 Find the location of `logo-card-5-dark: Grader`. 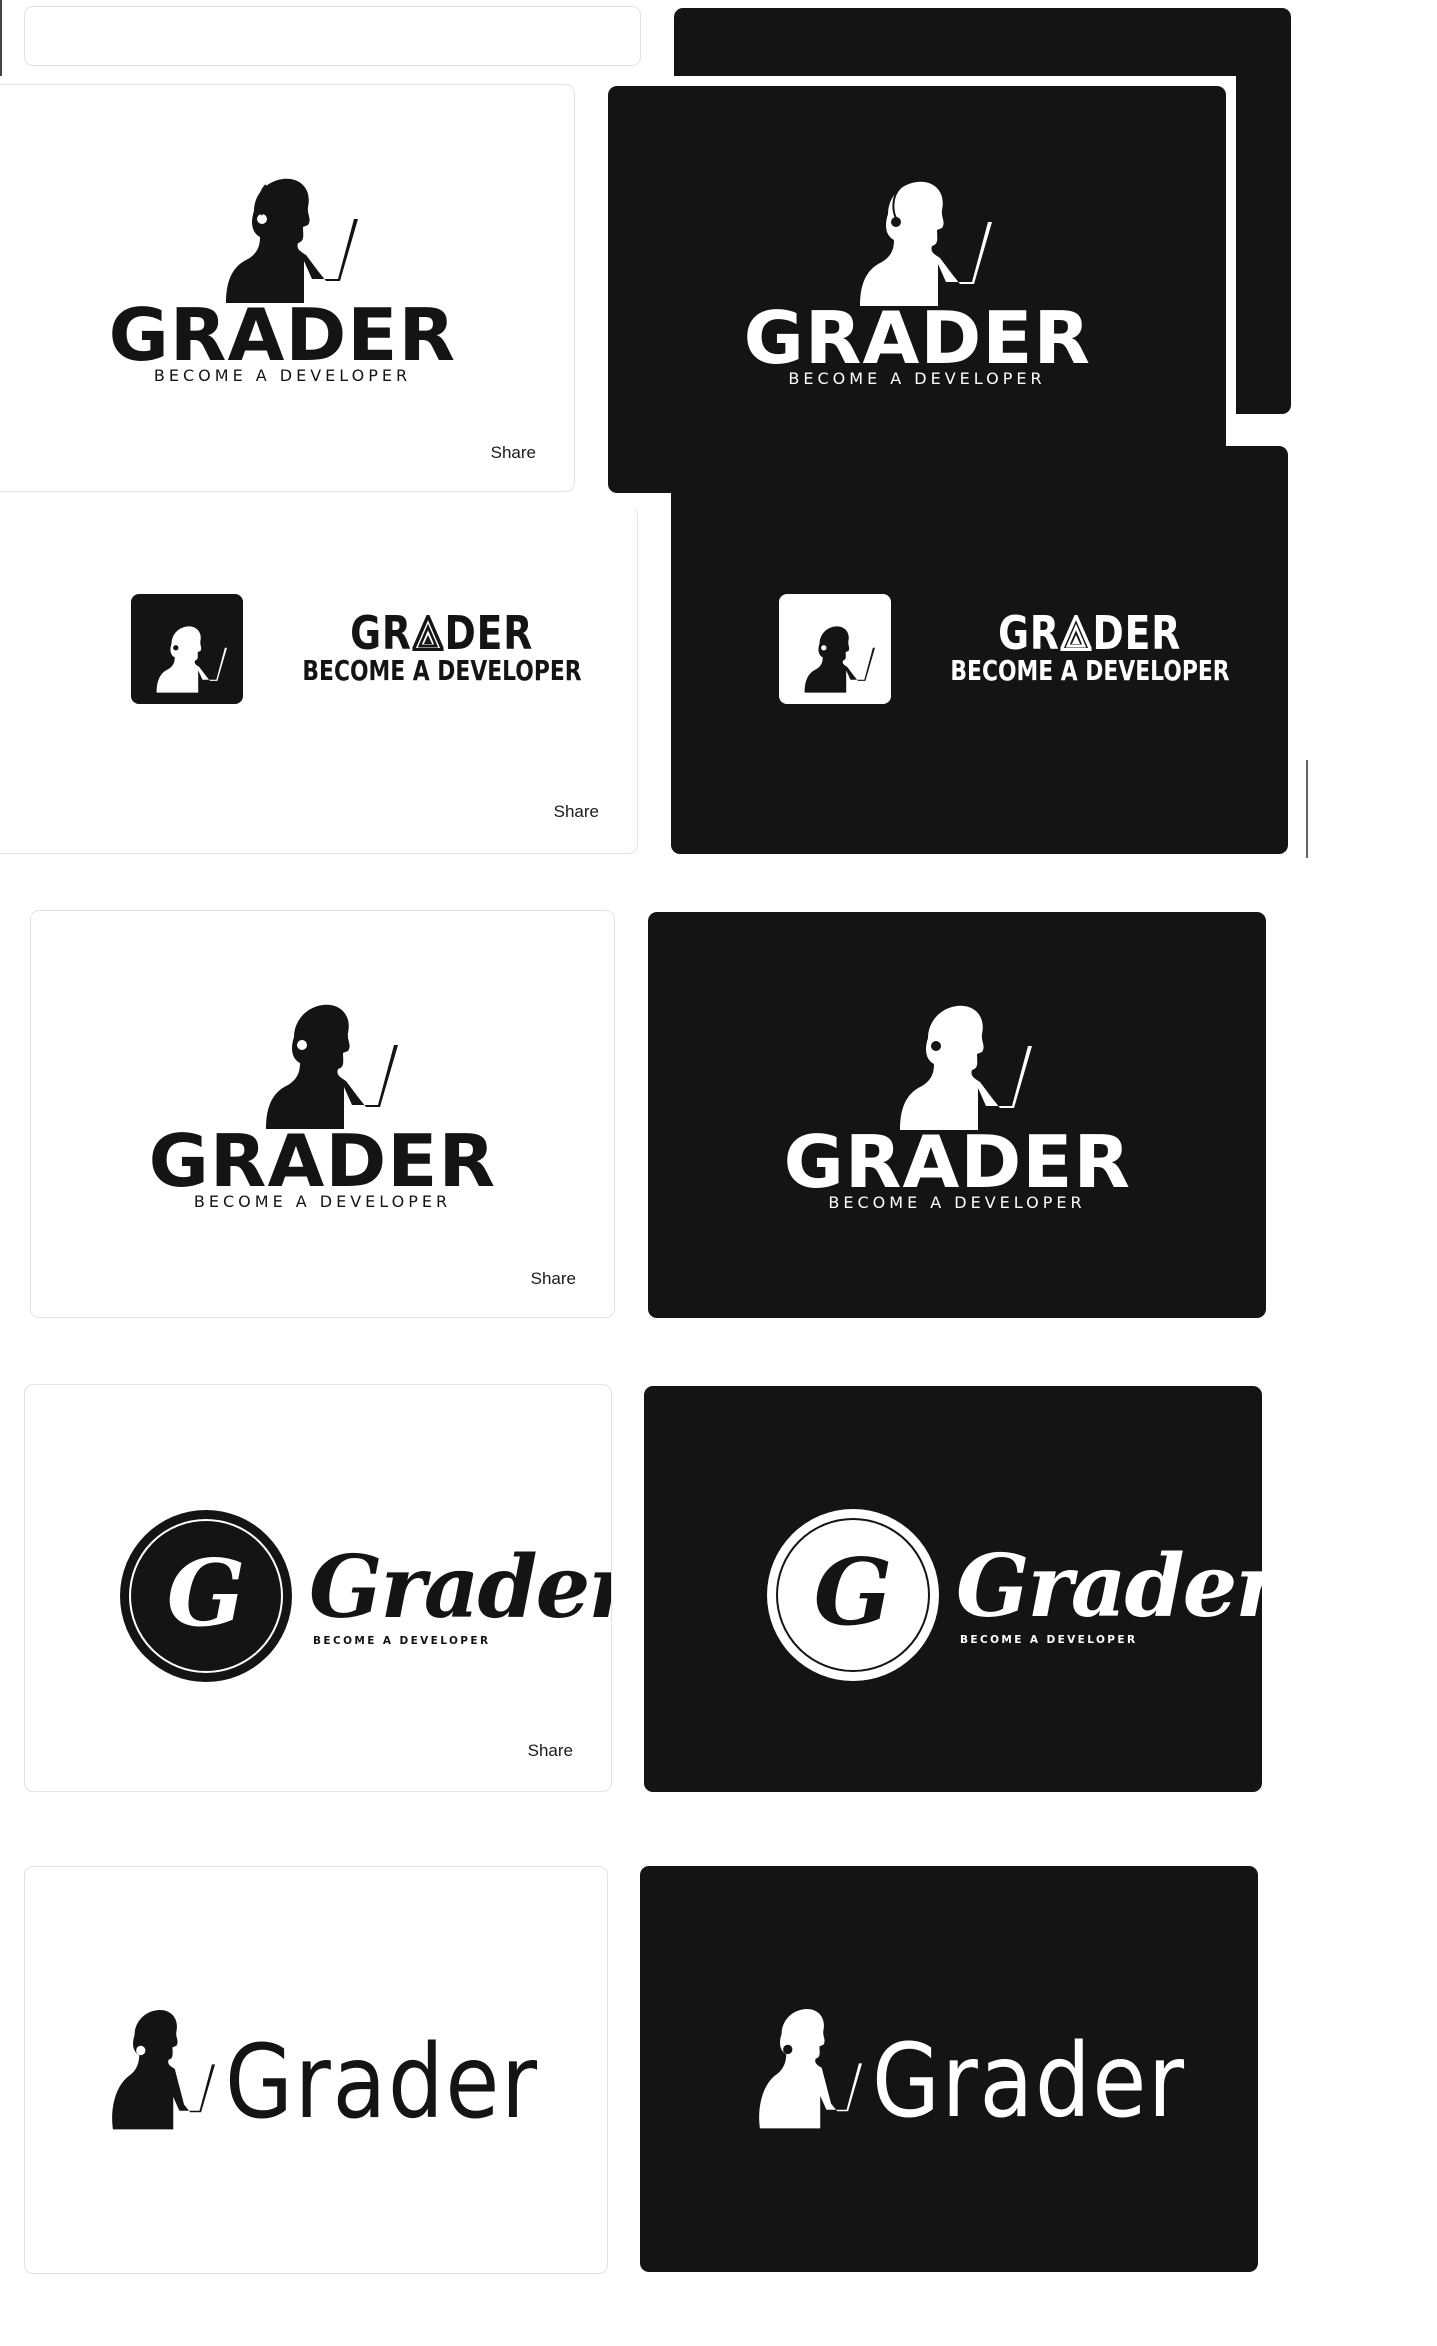

logo-card-5-dark: Grader is located at coordinates (949, 2069).